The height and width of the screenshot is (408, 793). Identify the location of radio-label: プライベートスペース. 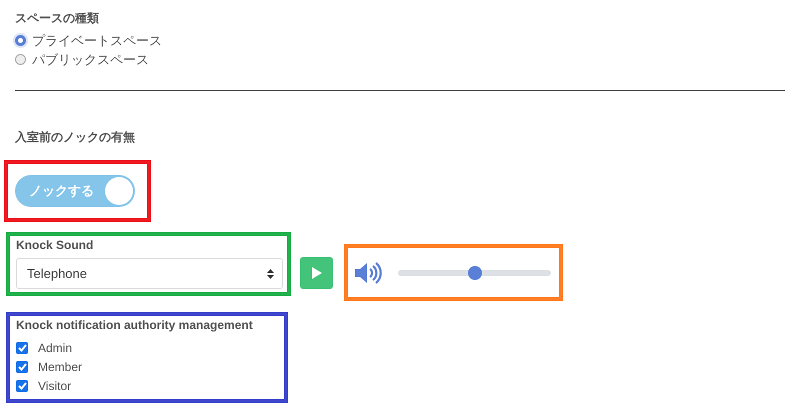
(97, 41).